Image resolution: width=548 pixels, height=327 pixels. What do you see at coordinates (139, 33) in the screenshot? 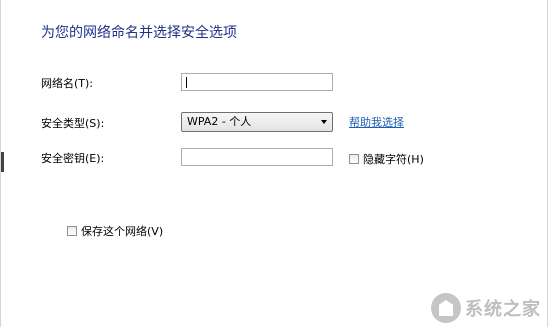
I see `page-title: 为您的网络命名并选择安全选项` at bounding box center [139, 33].